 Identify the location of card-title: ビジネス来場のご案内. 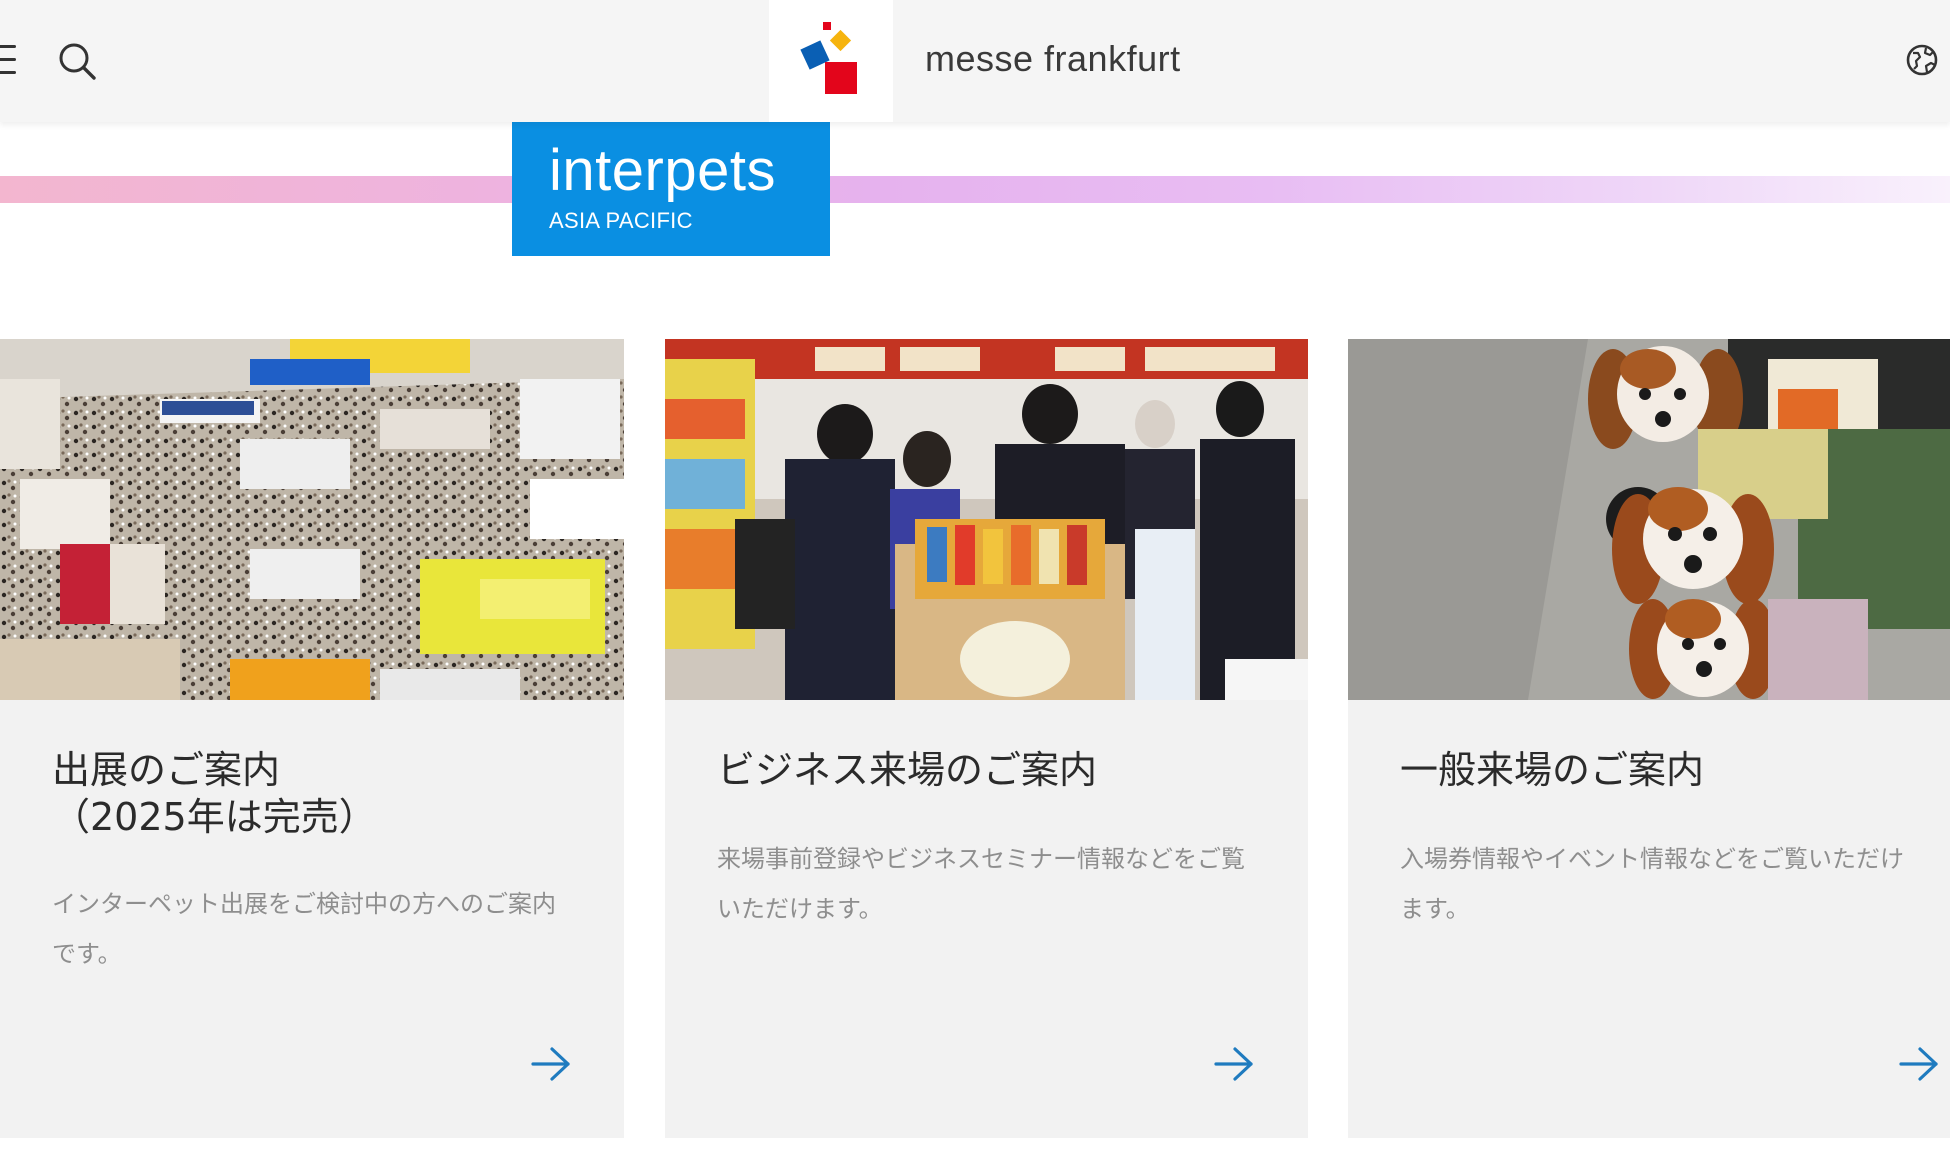
(907, 770).